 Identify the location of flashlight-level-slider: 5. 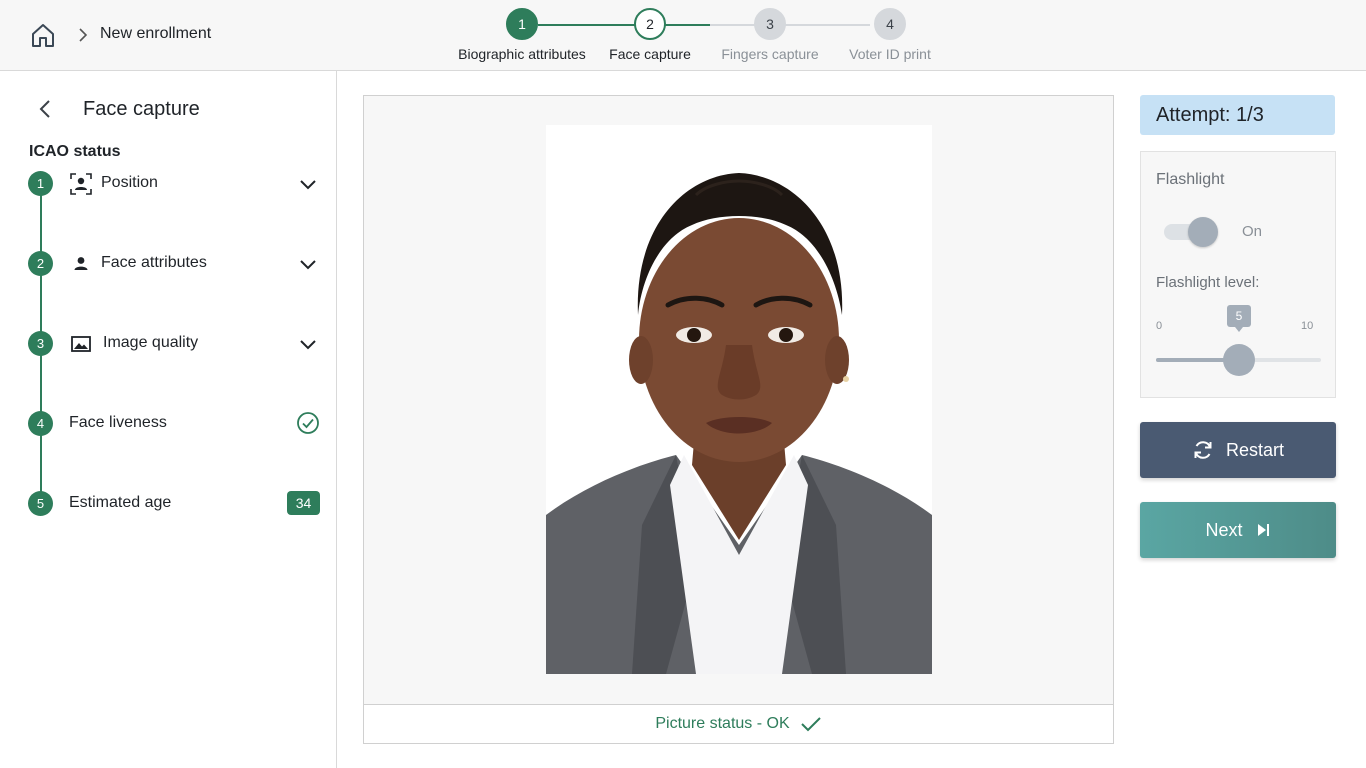
(1238, 339).